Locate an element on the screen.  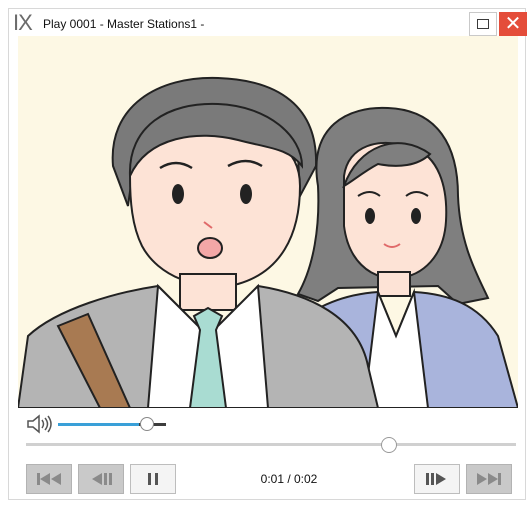
skip-to-end-button is located at coordinates (489, 479).